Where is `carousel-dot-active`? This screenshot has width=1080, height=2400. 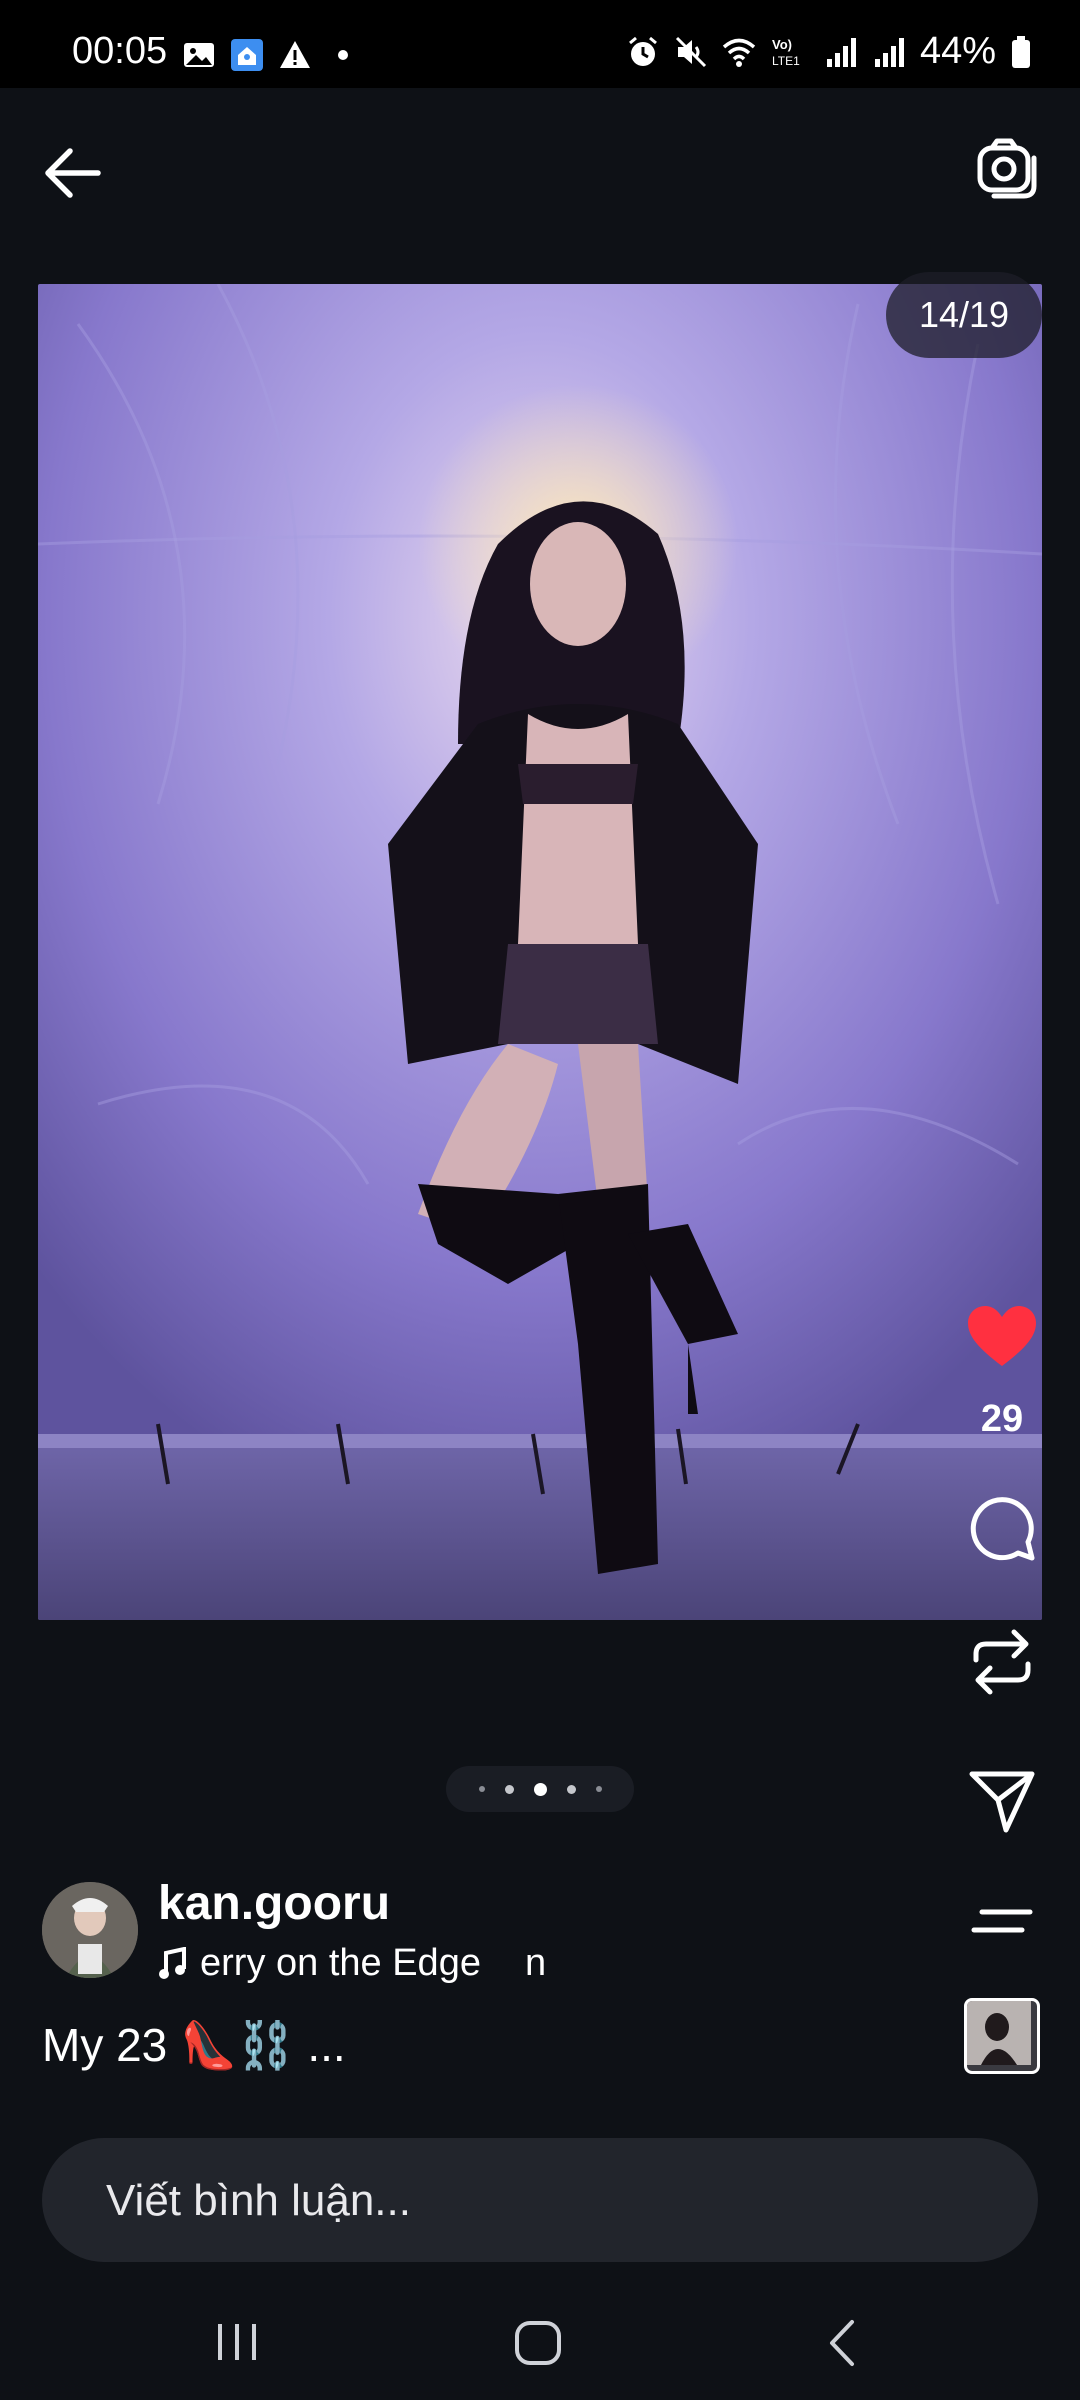
carousel-dot-active is located at coordinates (540, 1789).